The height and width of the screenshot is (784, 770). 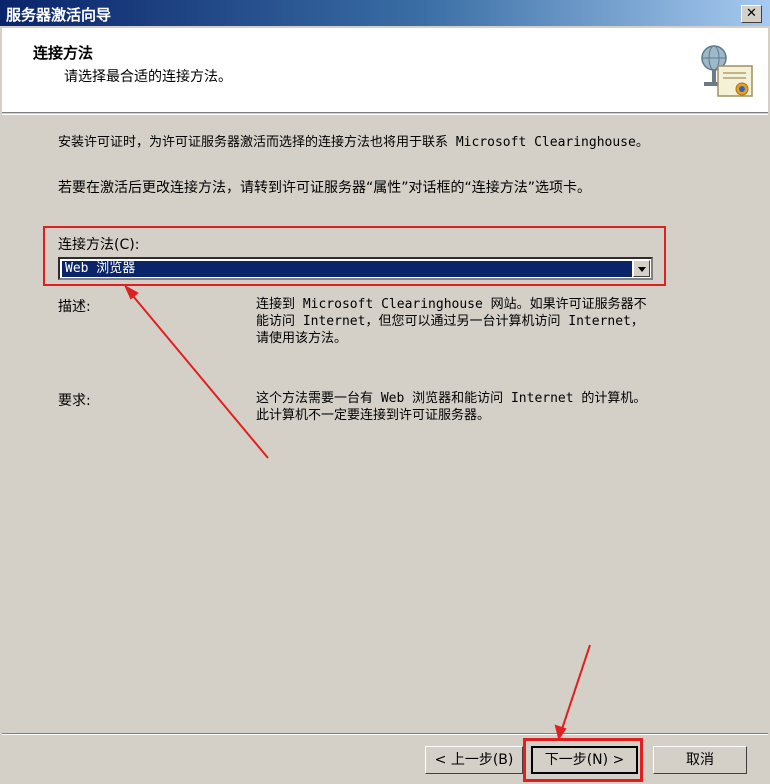 What do you see at coordinates (63, 53) in the screenshot?
I see `page-title: 连接方法` at bounding box center [63, 53].